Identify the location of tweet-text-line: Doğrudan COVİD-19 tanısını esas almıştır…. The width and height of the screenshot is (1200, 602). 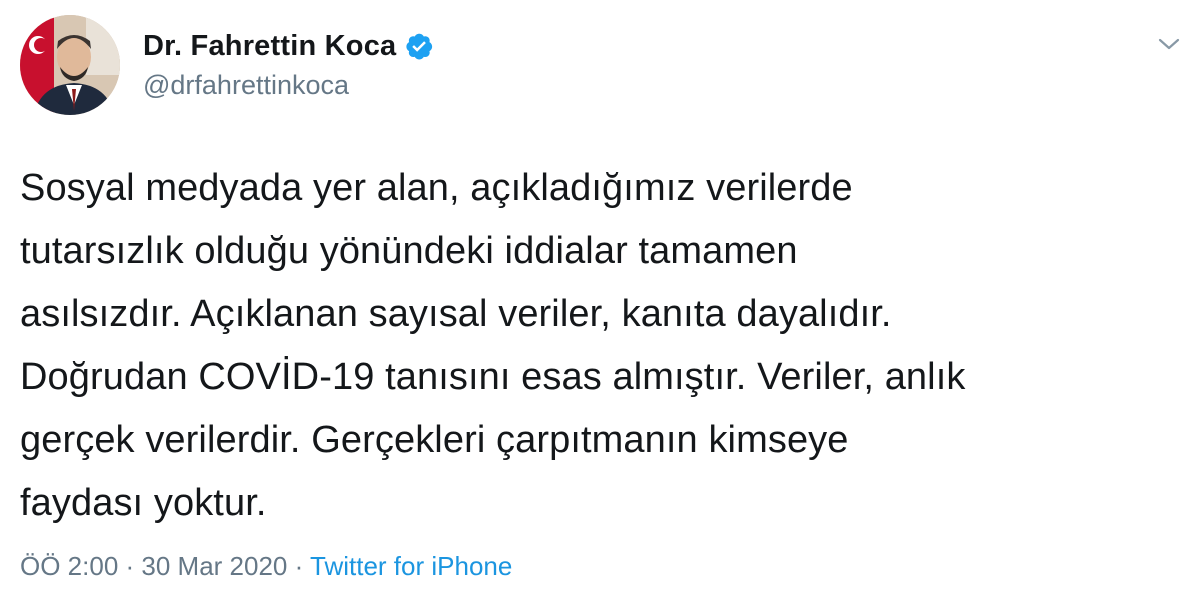
(493, 377).